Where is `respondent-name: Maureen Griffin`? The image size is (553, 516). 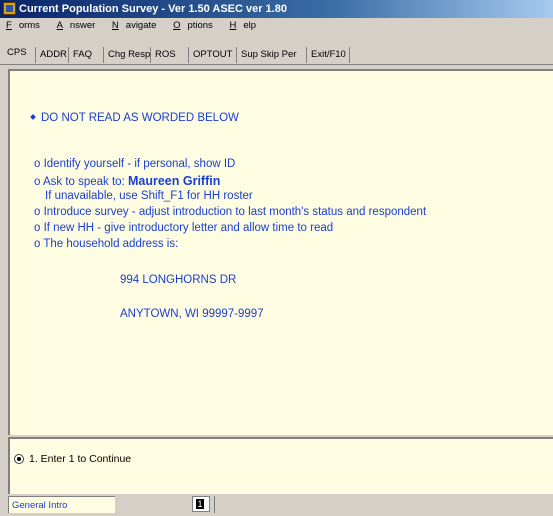
respondent-name: Maureen Griffin is located at coordinates (174, 181).